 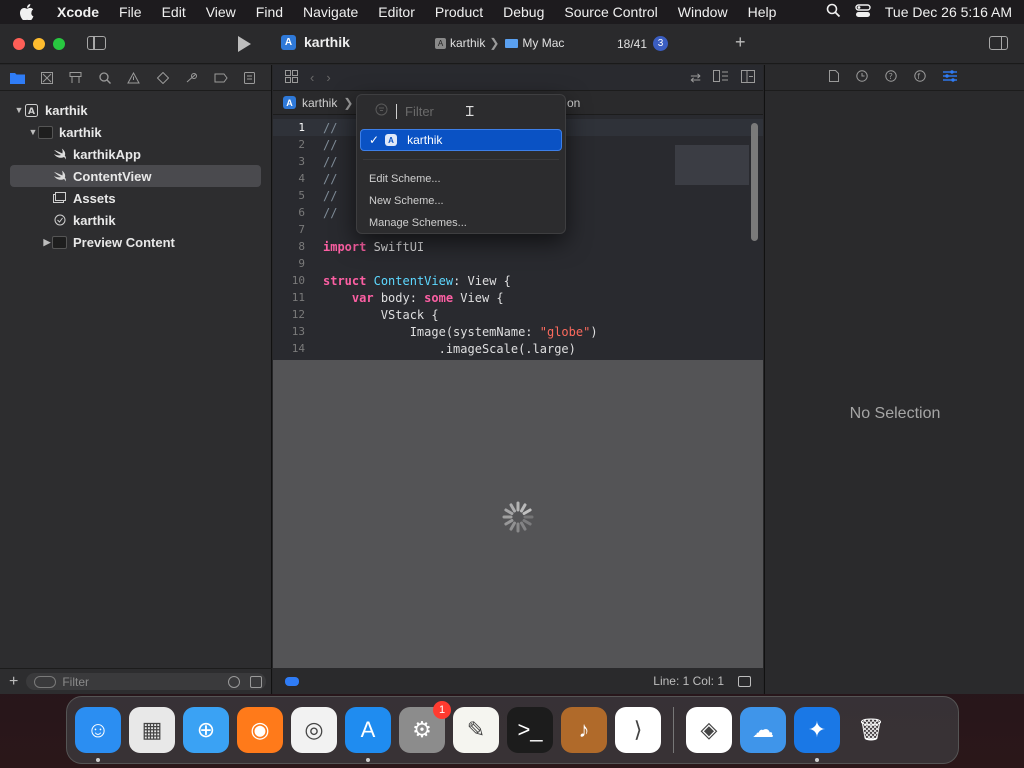 What do you see at coordinates (950, 77) in the screenshot?
I see `attributes-inspector-icon` at bounding box center [950, 77].